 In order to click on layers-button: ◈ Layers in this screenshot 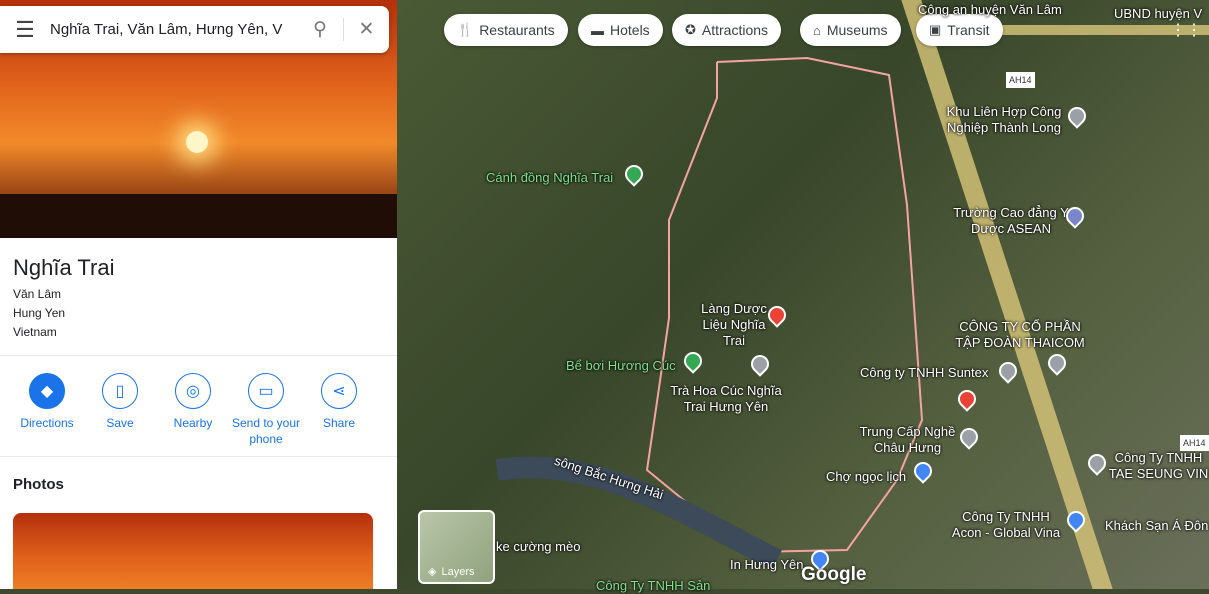, I will do `click(456, 547)`.